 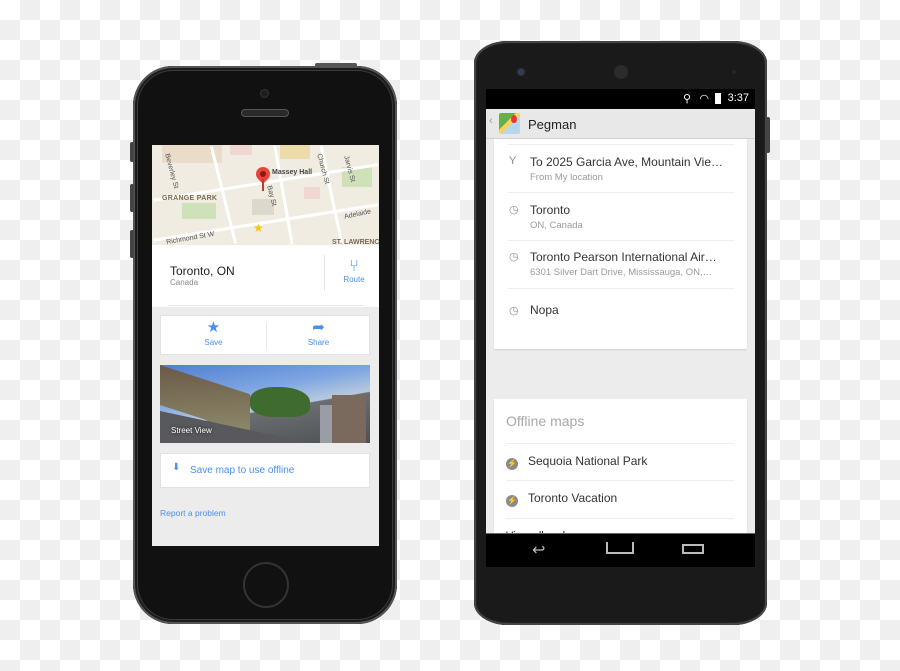 I want to click on directions-icon: Y, so click(x=513, y=161).